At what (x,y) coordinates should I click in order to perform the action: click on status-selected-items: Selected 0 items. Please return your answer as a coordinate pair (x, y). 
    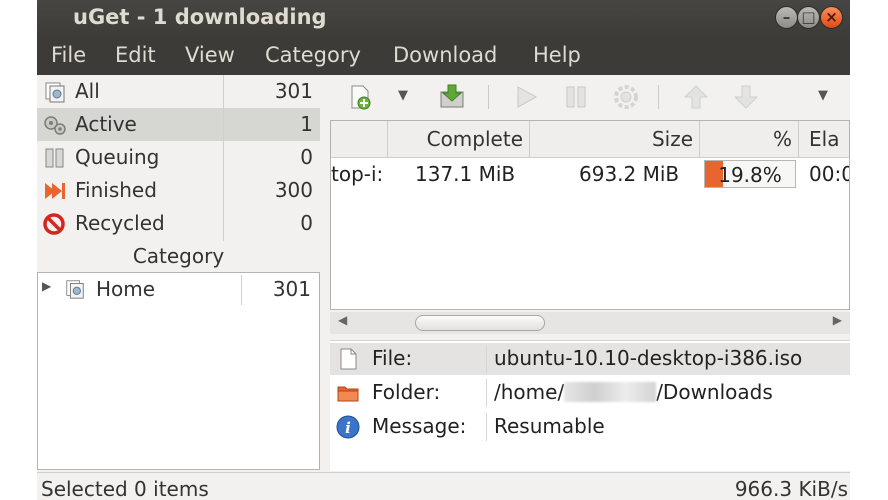
    Looking at the image, I should click on (125, 488).